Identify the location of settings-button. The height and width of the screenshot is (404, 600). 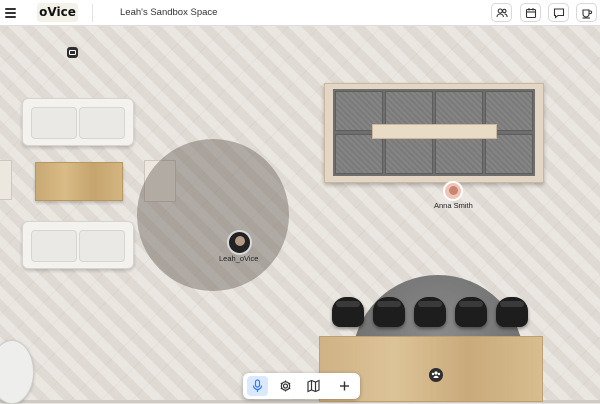
(285, 386).